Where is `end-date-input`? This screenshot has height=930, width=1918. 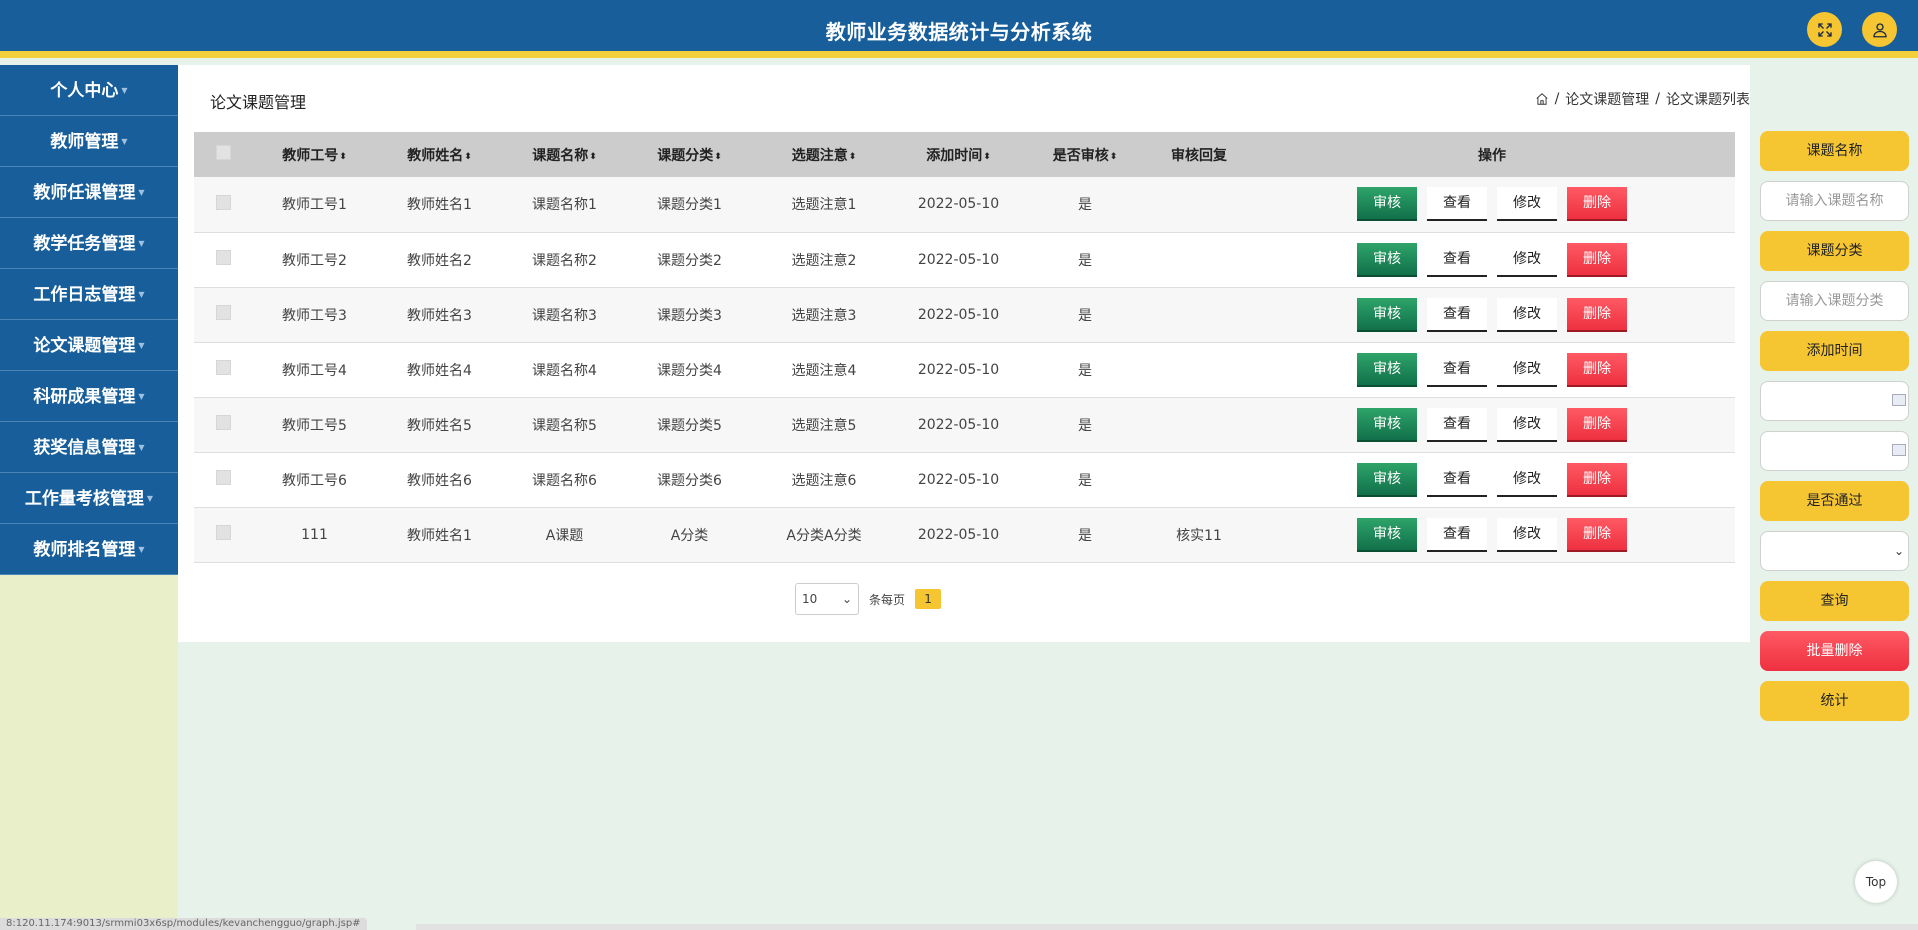 end-date-input is located at coordinates (1834, 451).